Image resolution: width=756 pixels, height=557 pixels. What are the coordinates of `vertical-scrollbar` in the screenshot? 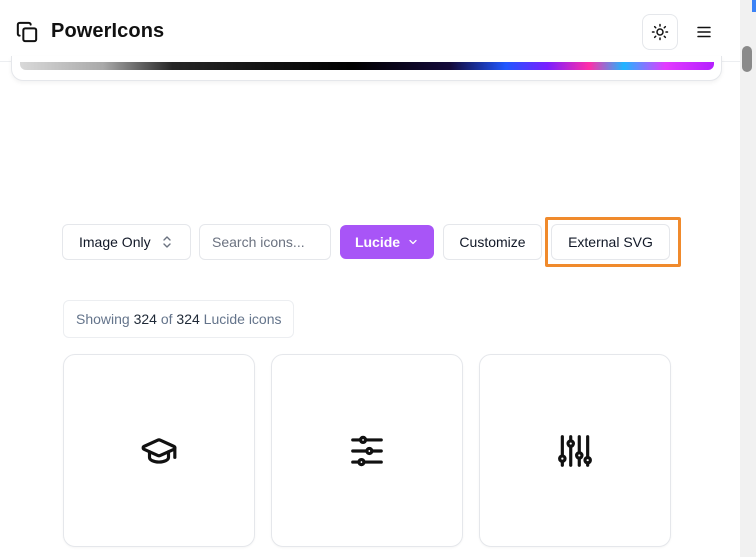 It's located at (748, 278).